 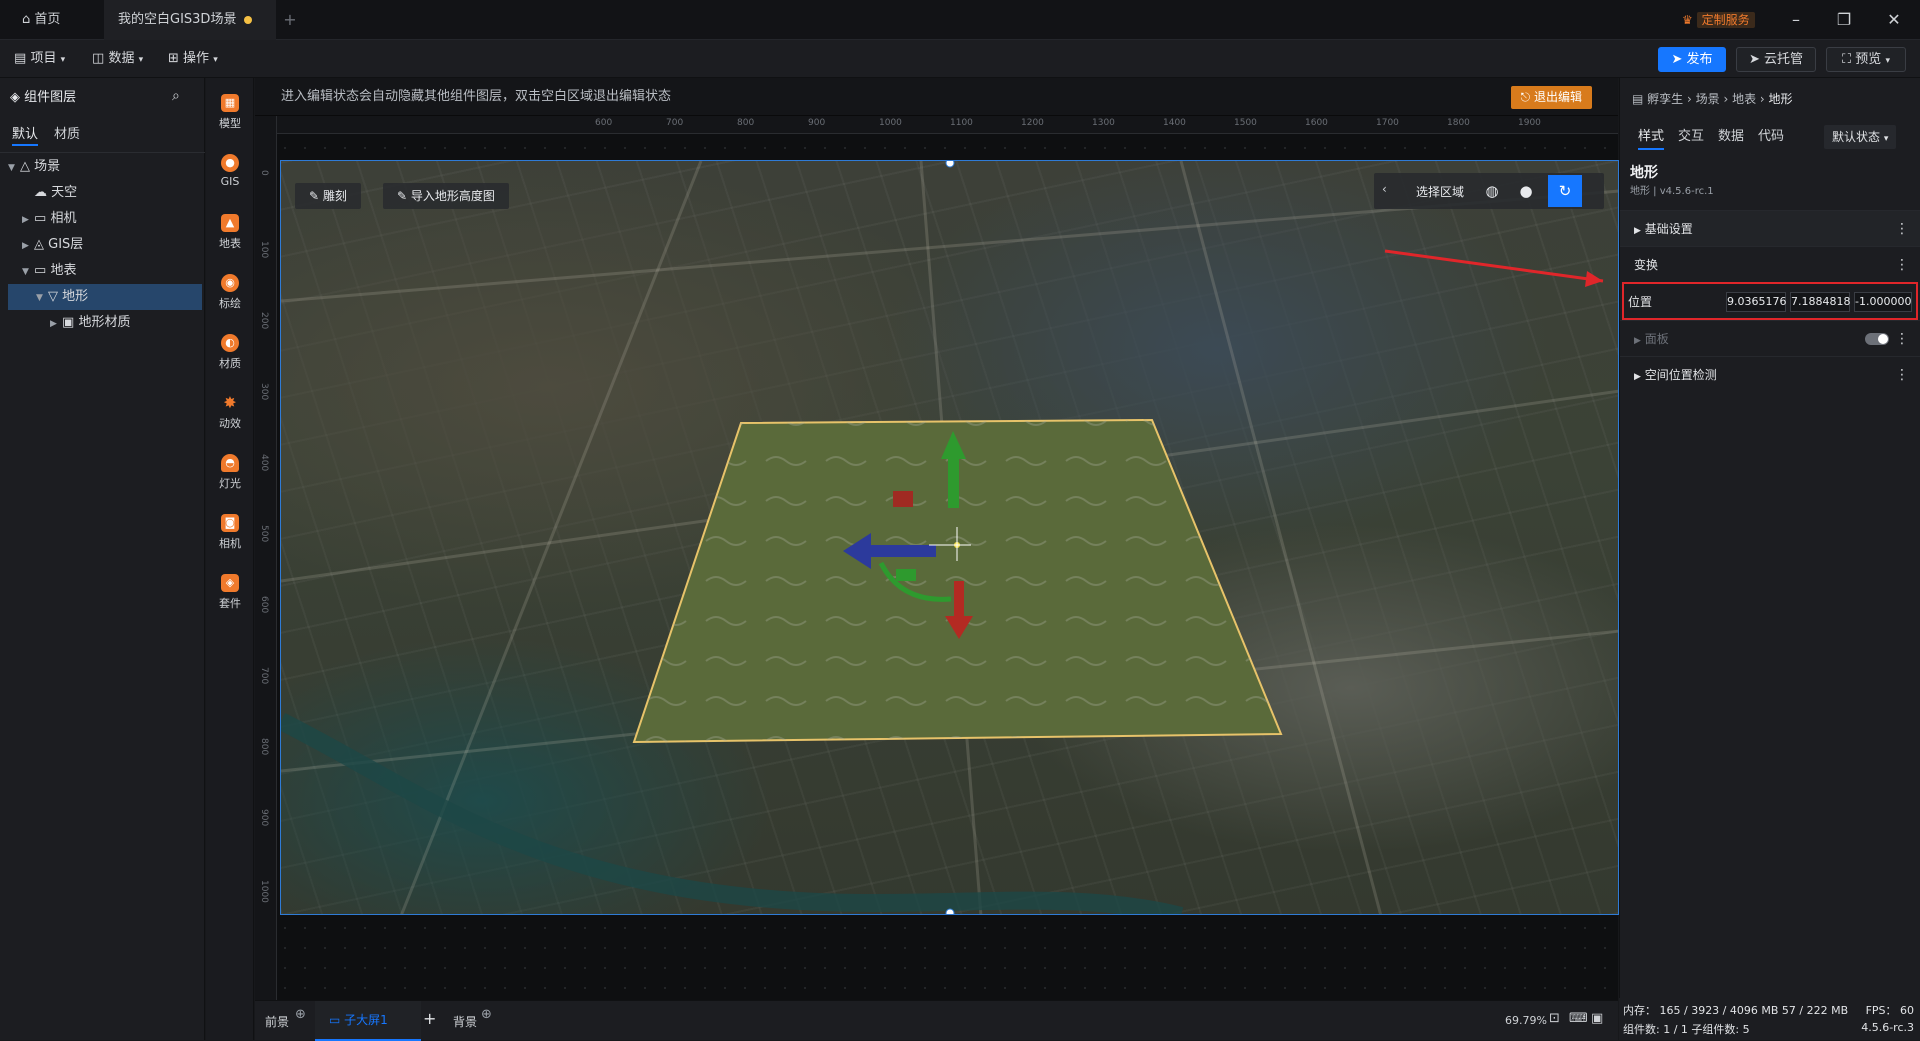 I want to click on memory-status: 内存： 165 / 3923 / 4096 MB 57 / 222 MB, so click(x=1736, y=1010).